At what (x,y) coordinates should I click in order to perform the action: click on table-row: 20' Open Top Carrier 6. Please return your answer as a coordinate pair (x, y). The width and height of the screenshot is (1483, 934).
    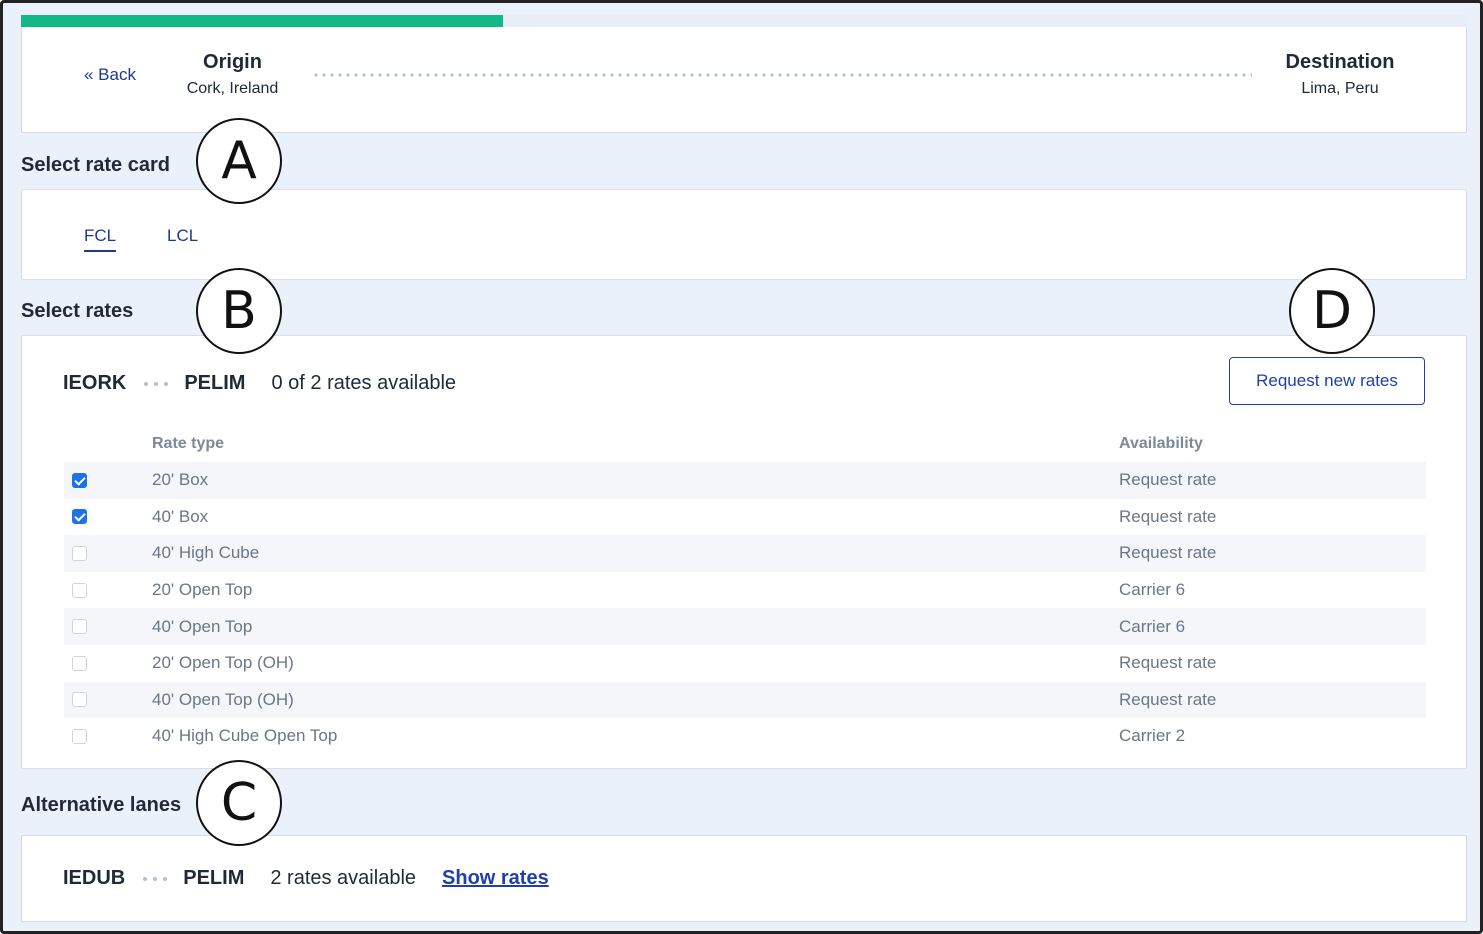
    Looking at the image, I should click on (745, 590).